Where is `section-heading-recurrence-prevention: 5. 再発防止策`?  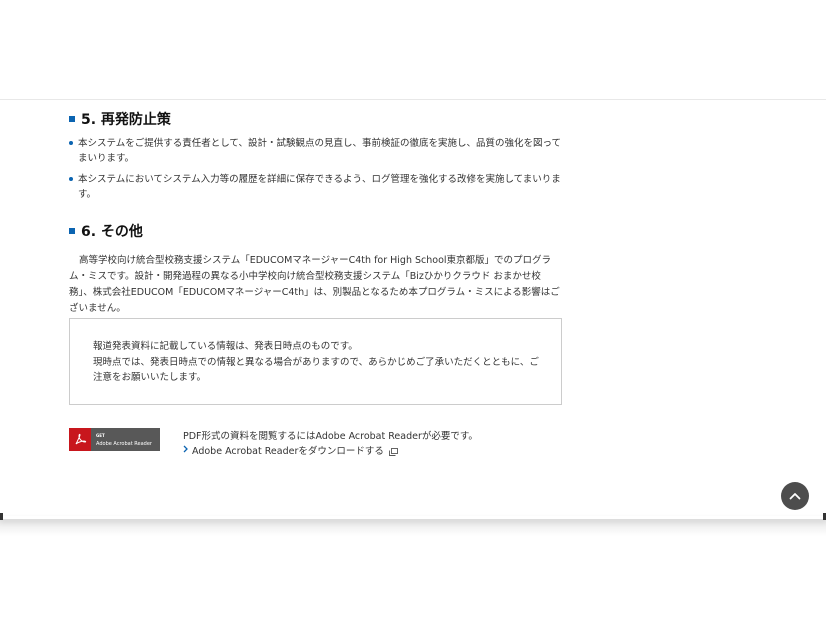
section-heading-recurrence-prevention: 5. 再発防止策 is located at coordinates (120, 119).